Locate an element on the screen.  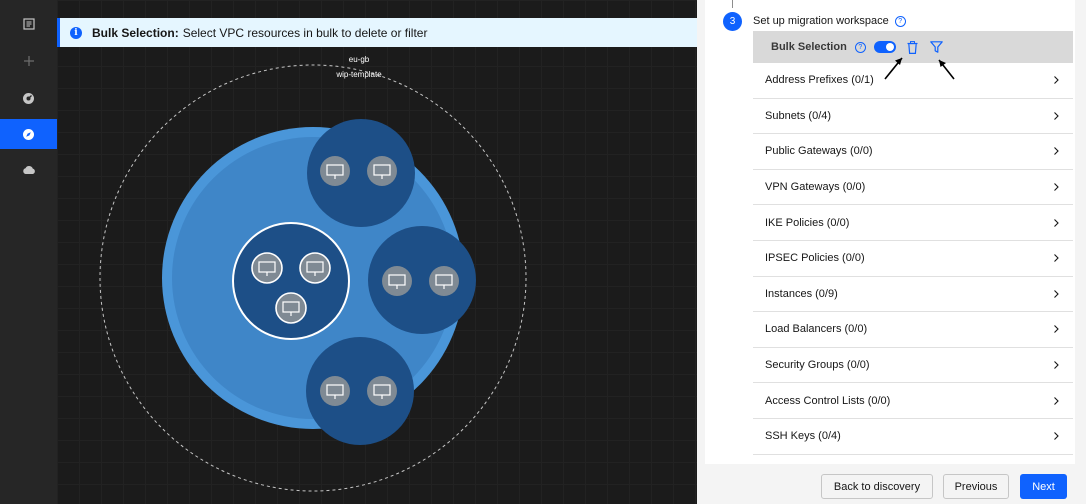
resource-item-instances: Instances (0/9) is located at coordinates (913, 295).